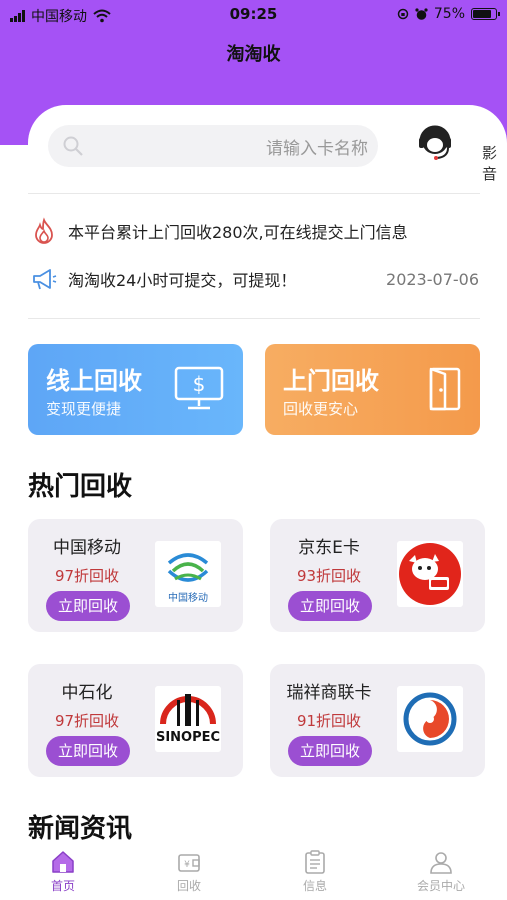  Describe the element at coordinates (314, 886) in the screenshot. I see `tab-label: 信息` at that location.